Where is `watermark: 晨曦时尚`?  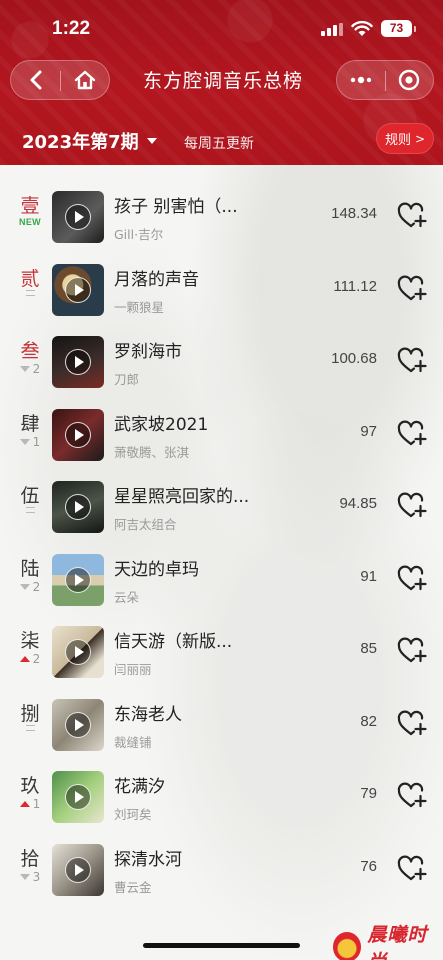 watermark: 晨曦时尚 is located at coordinates (388, 940).